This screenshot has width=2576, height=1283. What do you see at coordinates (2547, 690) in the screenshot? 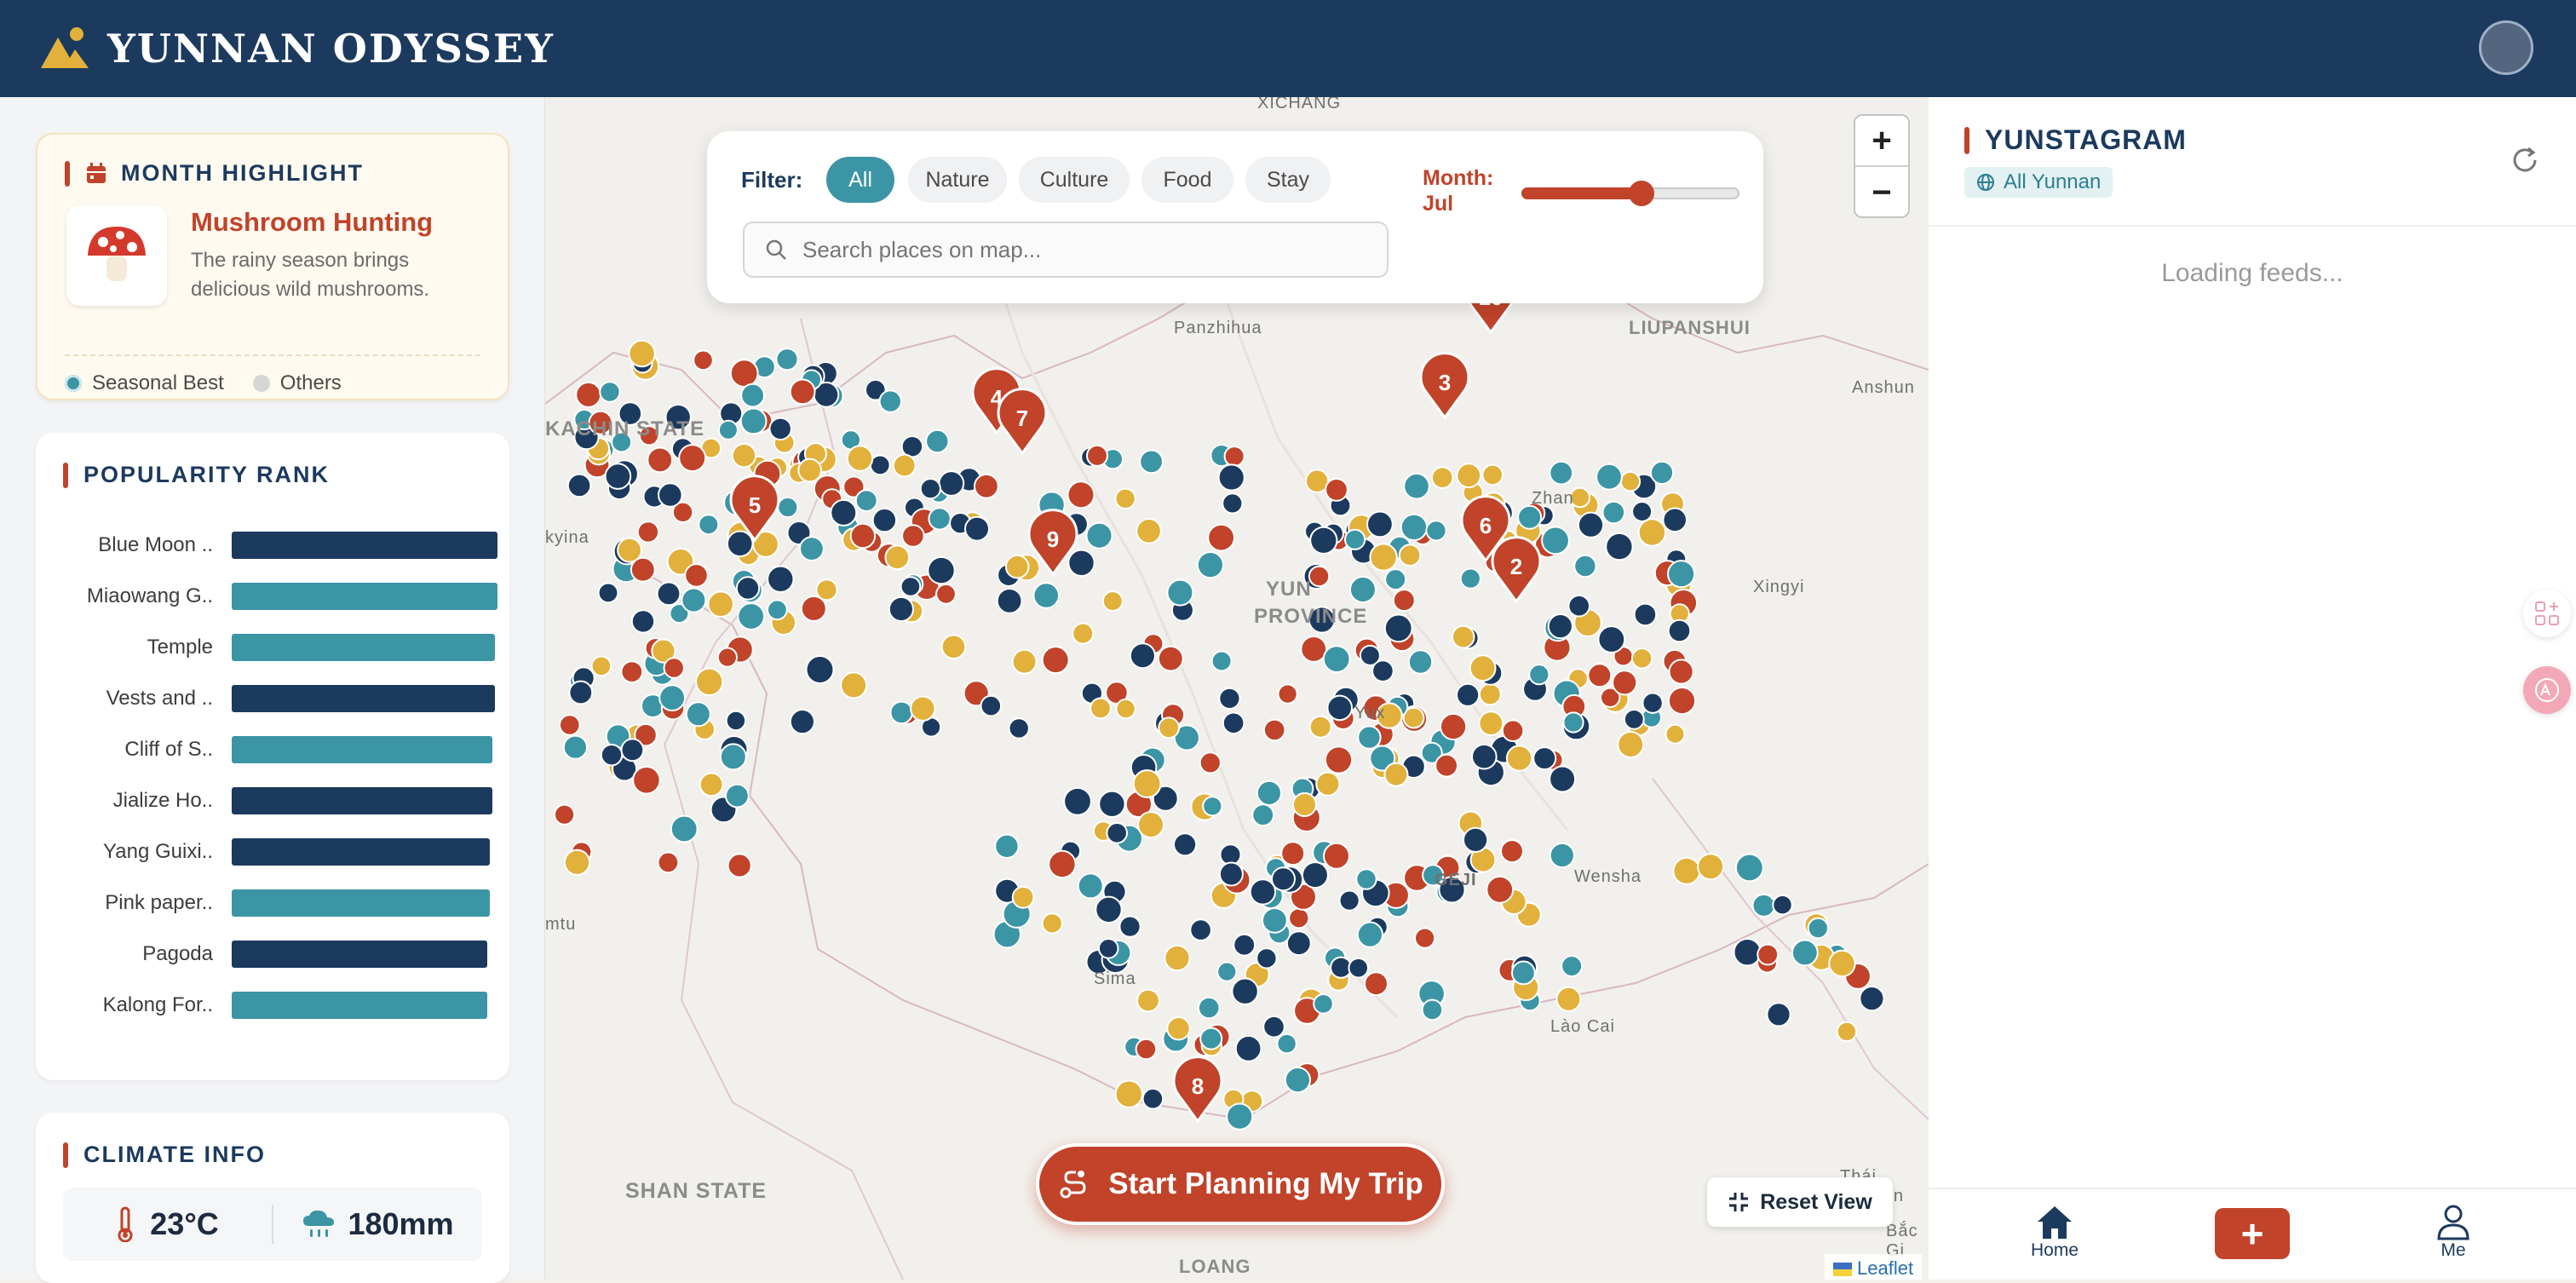
I see `floating-translate-button` at bounding box center [2547, 690].